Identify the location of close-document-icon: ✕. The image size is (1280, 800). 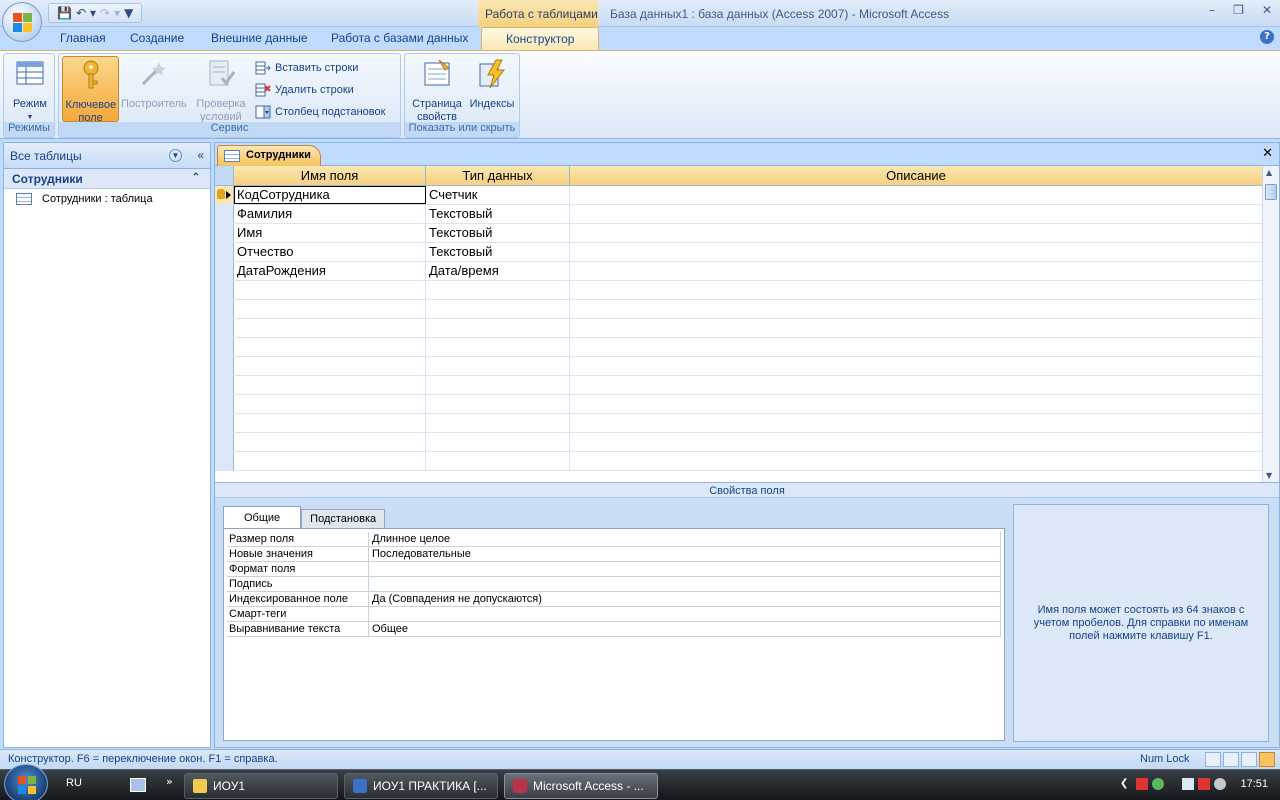
(1267, 153).